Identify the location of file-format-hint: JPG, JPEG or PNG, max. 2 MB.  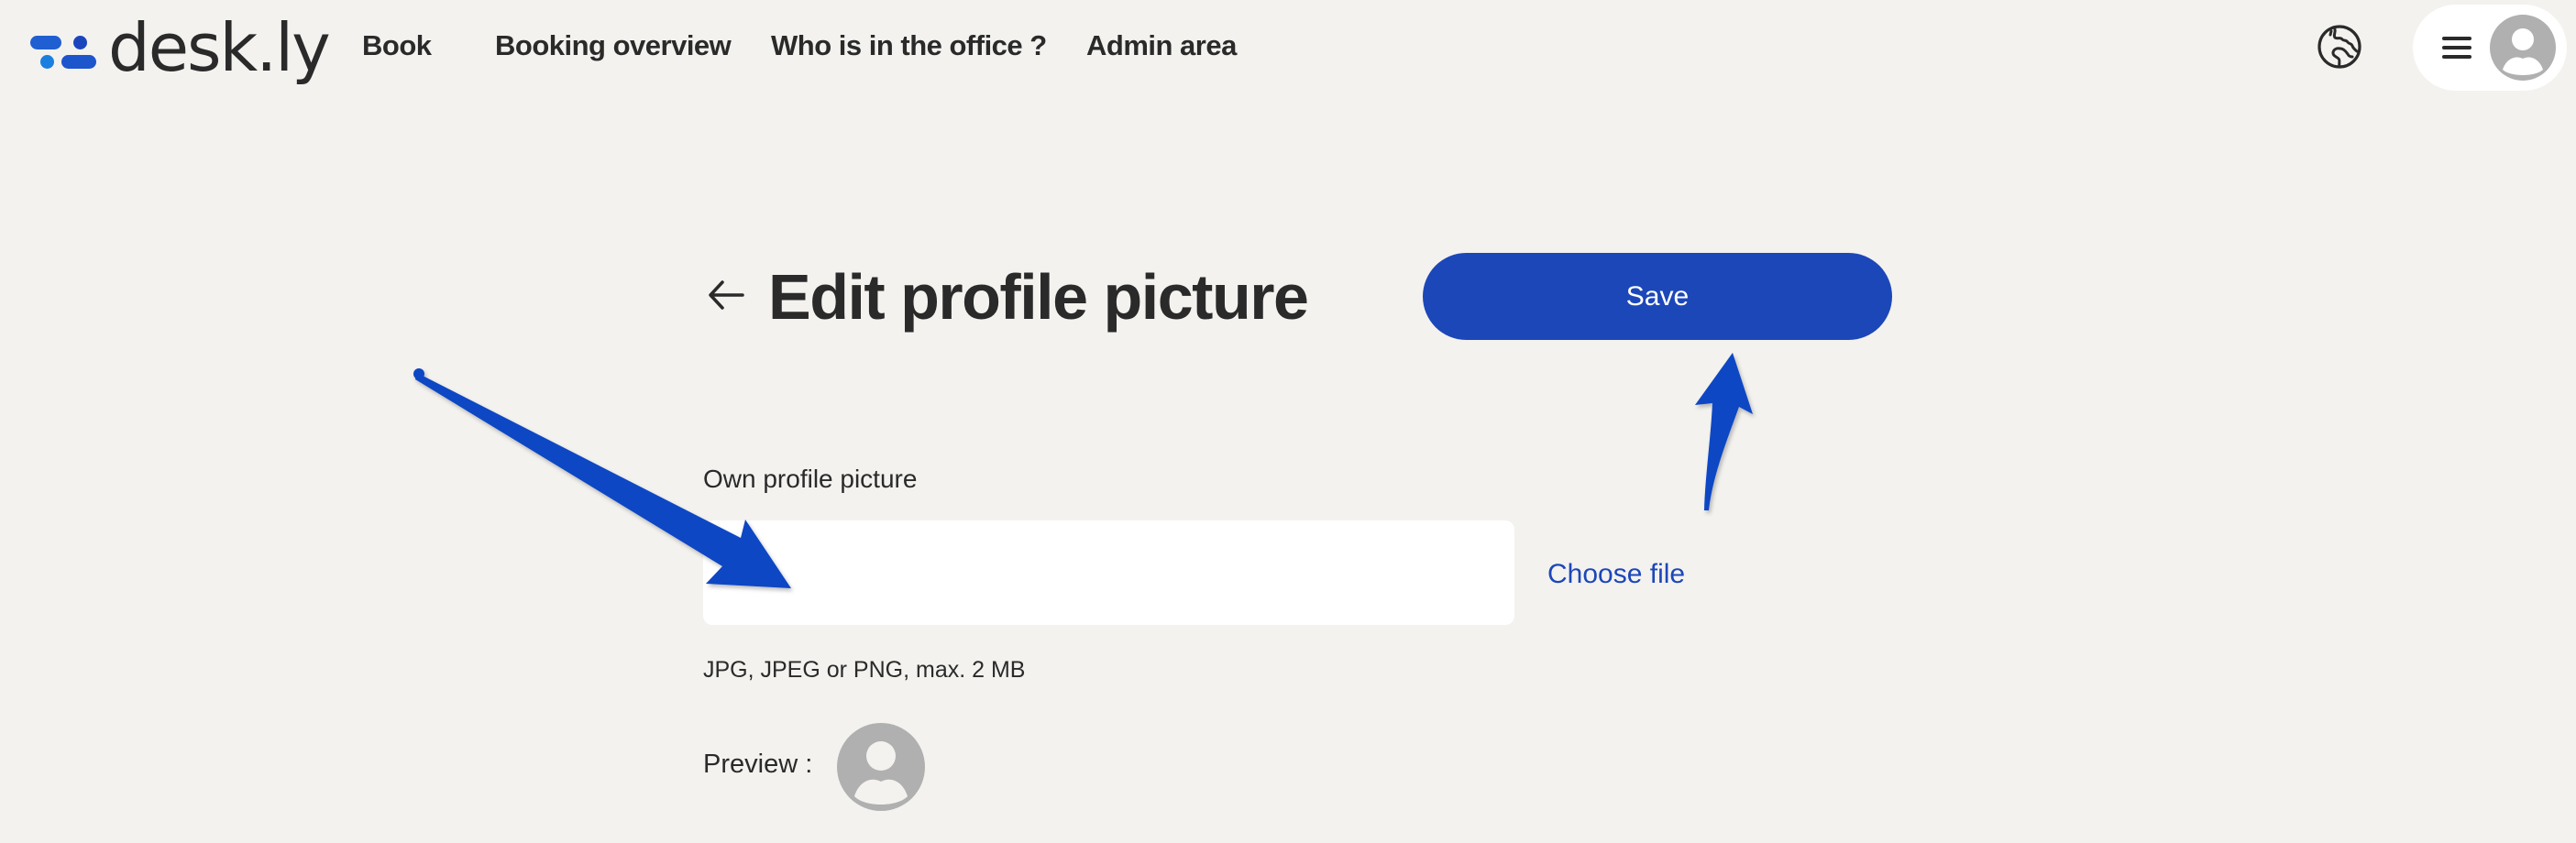
(864, 670).